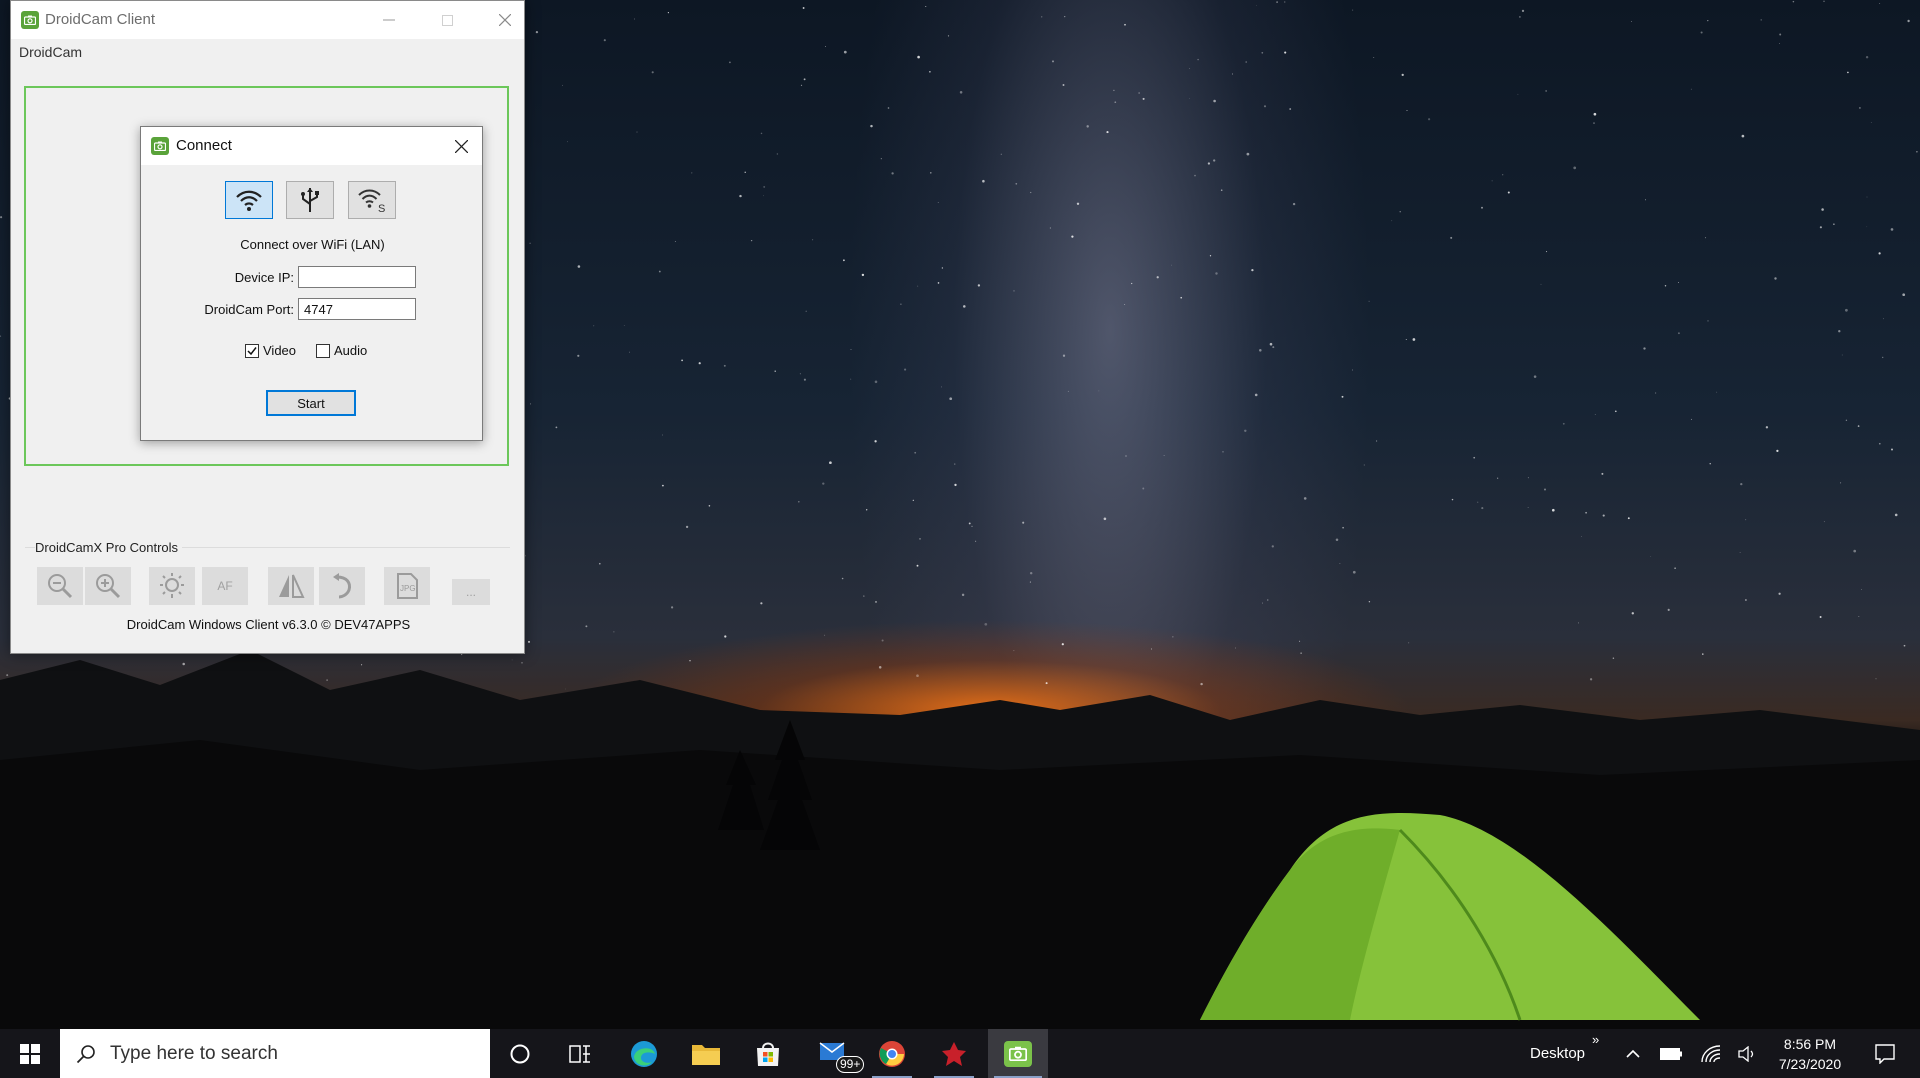  What do you see at coordinates (1018, 1053) in the screenshot?
I see `droidcam-taskbar-button` at bounding box center [1018, 1053].